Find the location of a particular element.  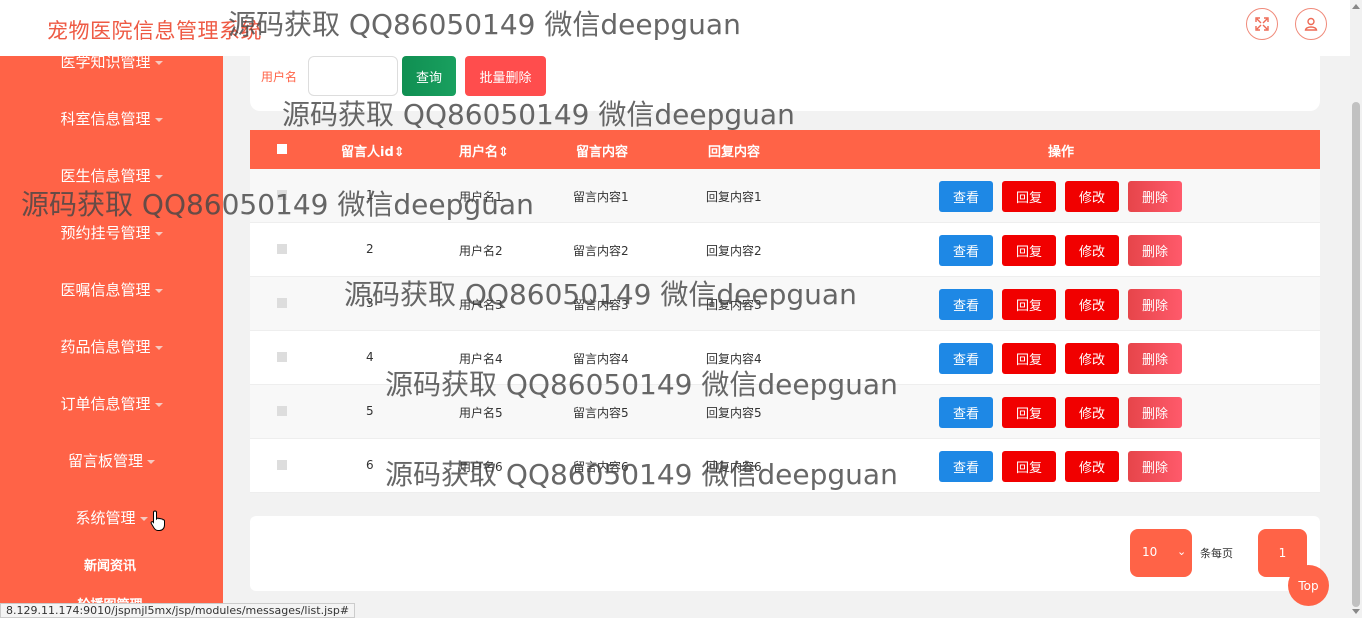

fullscreen-icon is located at coordinates (1262, 24).